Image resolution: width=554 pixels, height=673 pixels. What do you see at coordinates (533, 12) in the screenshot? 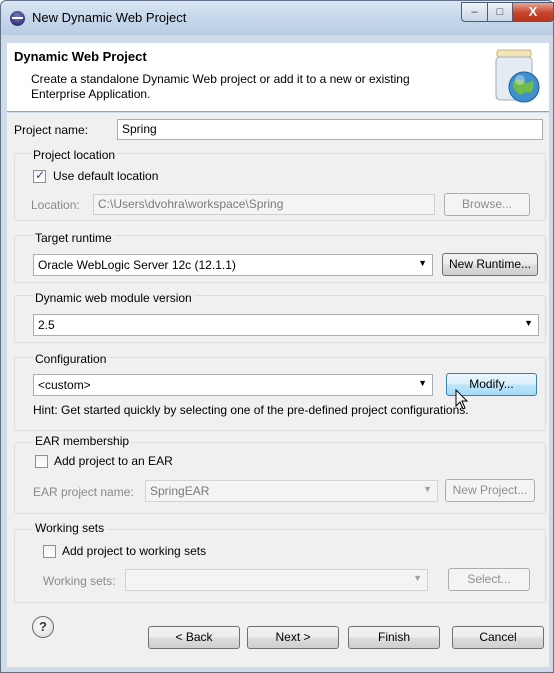
I see `close-button: X` at bounding box center [533, 12].